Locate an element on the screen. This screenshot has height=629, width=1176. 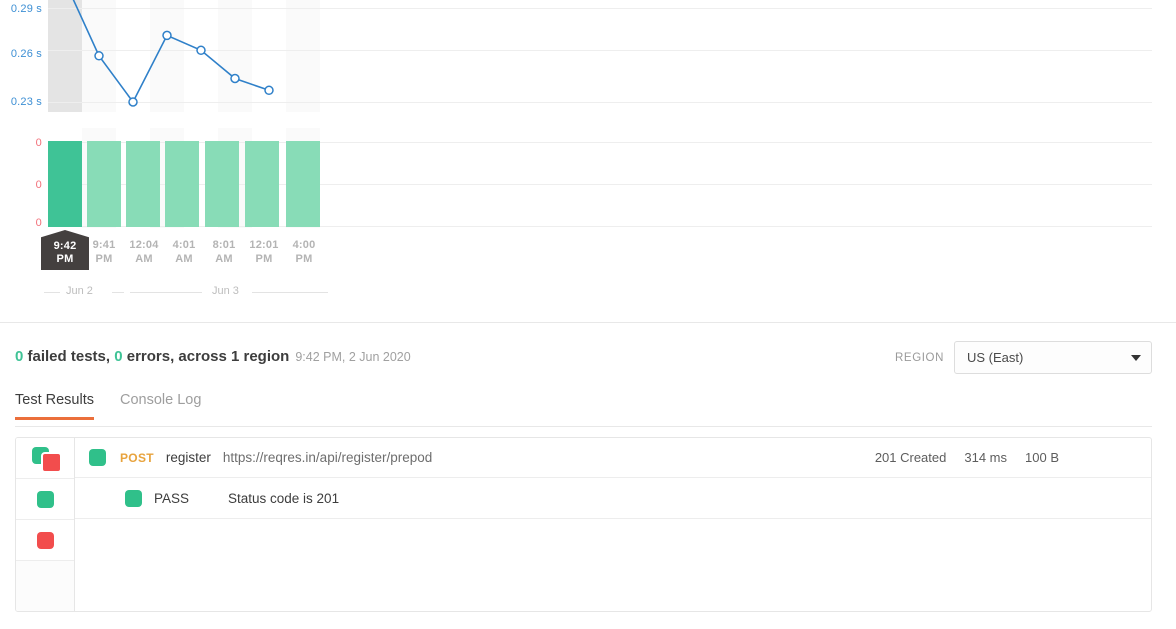
table-row: PASS Status code is 201 is located at coordinates (613, 498).